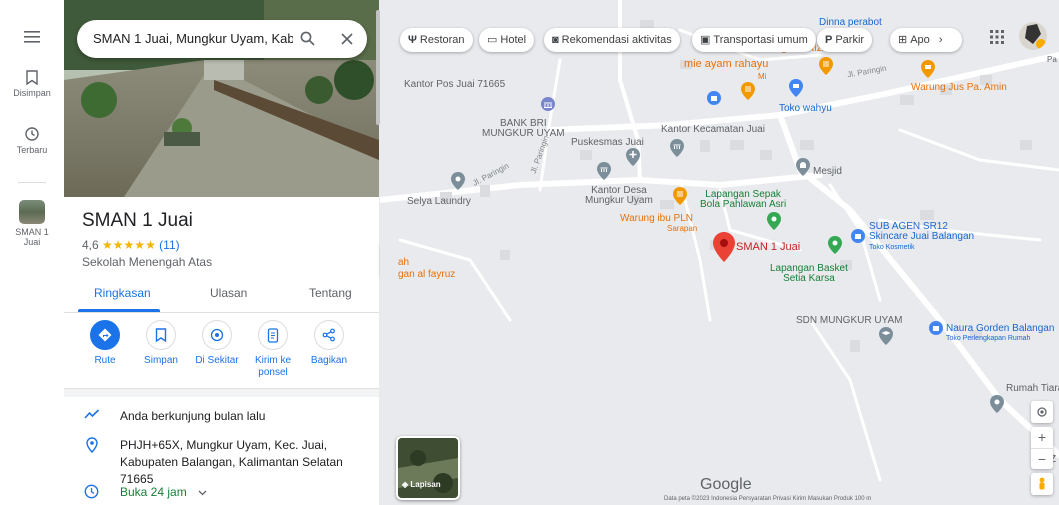  Describe the element at coordinates (169, 245) in the screenshot. I see `review-count: (11)` at that location.